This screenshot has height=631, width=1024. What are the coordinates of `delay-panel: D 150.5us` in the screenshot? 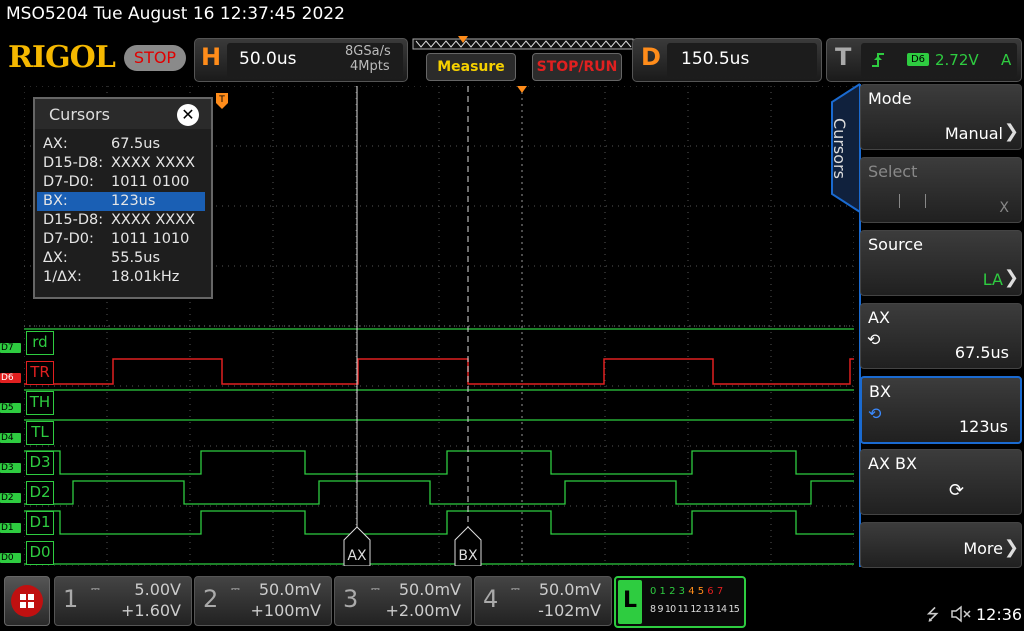 It's located at (727, 60).